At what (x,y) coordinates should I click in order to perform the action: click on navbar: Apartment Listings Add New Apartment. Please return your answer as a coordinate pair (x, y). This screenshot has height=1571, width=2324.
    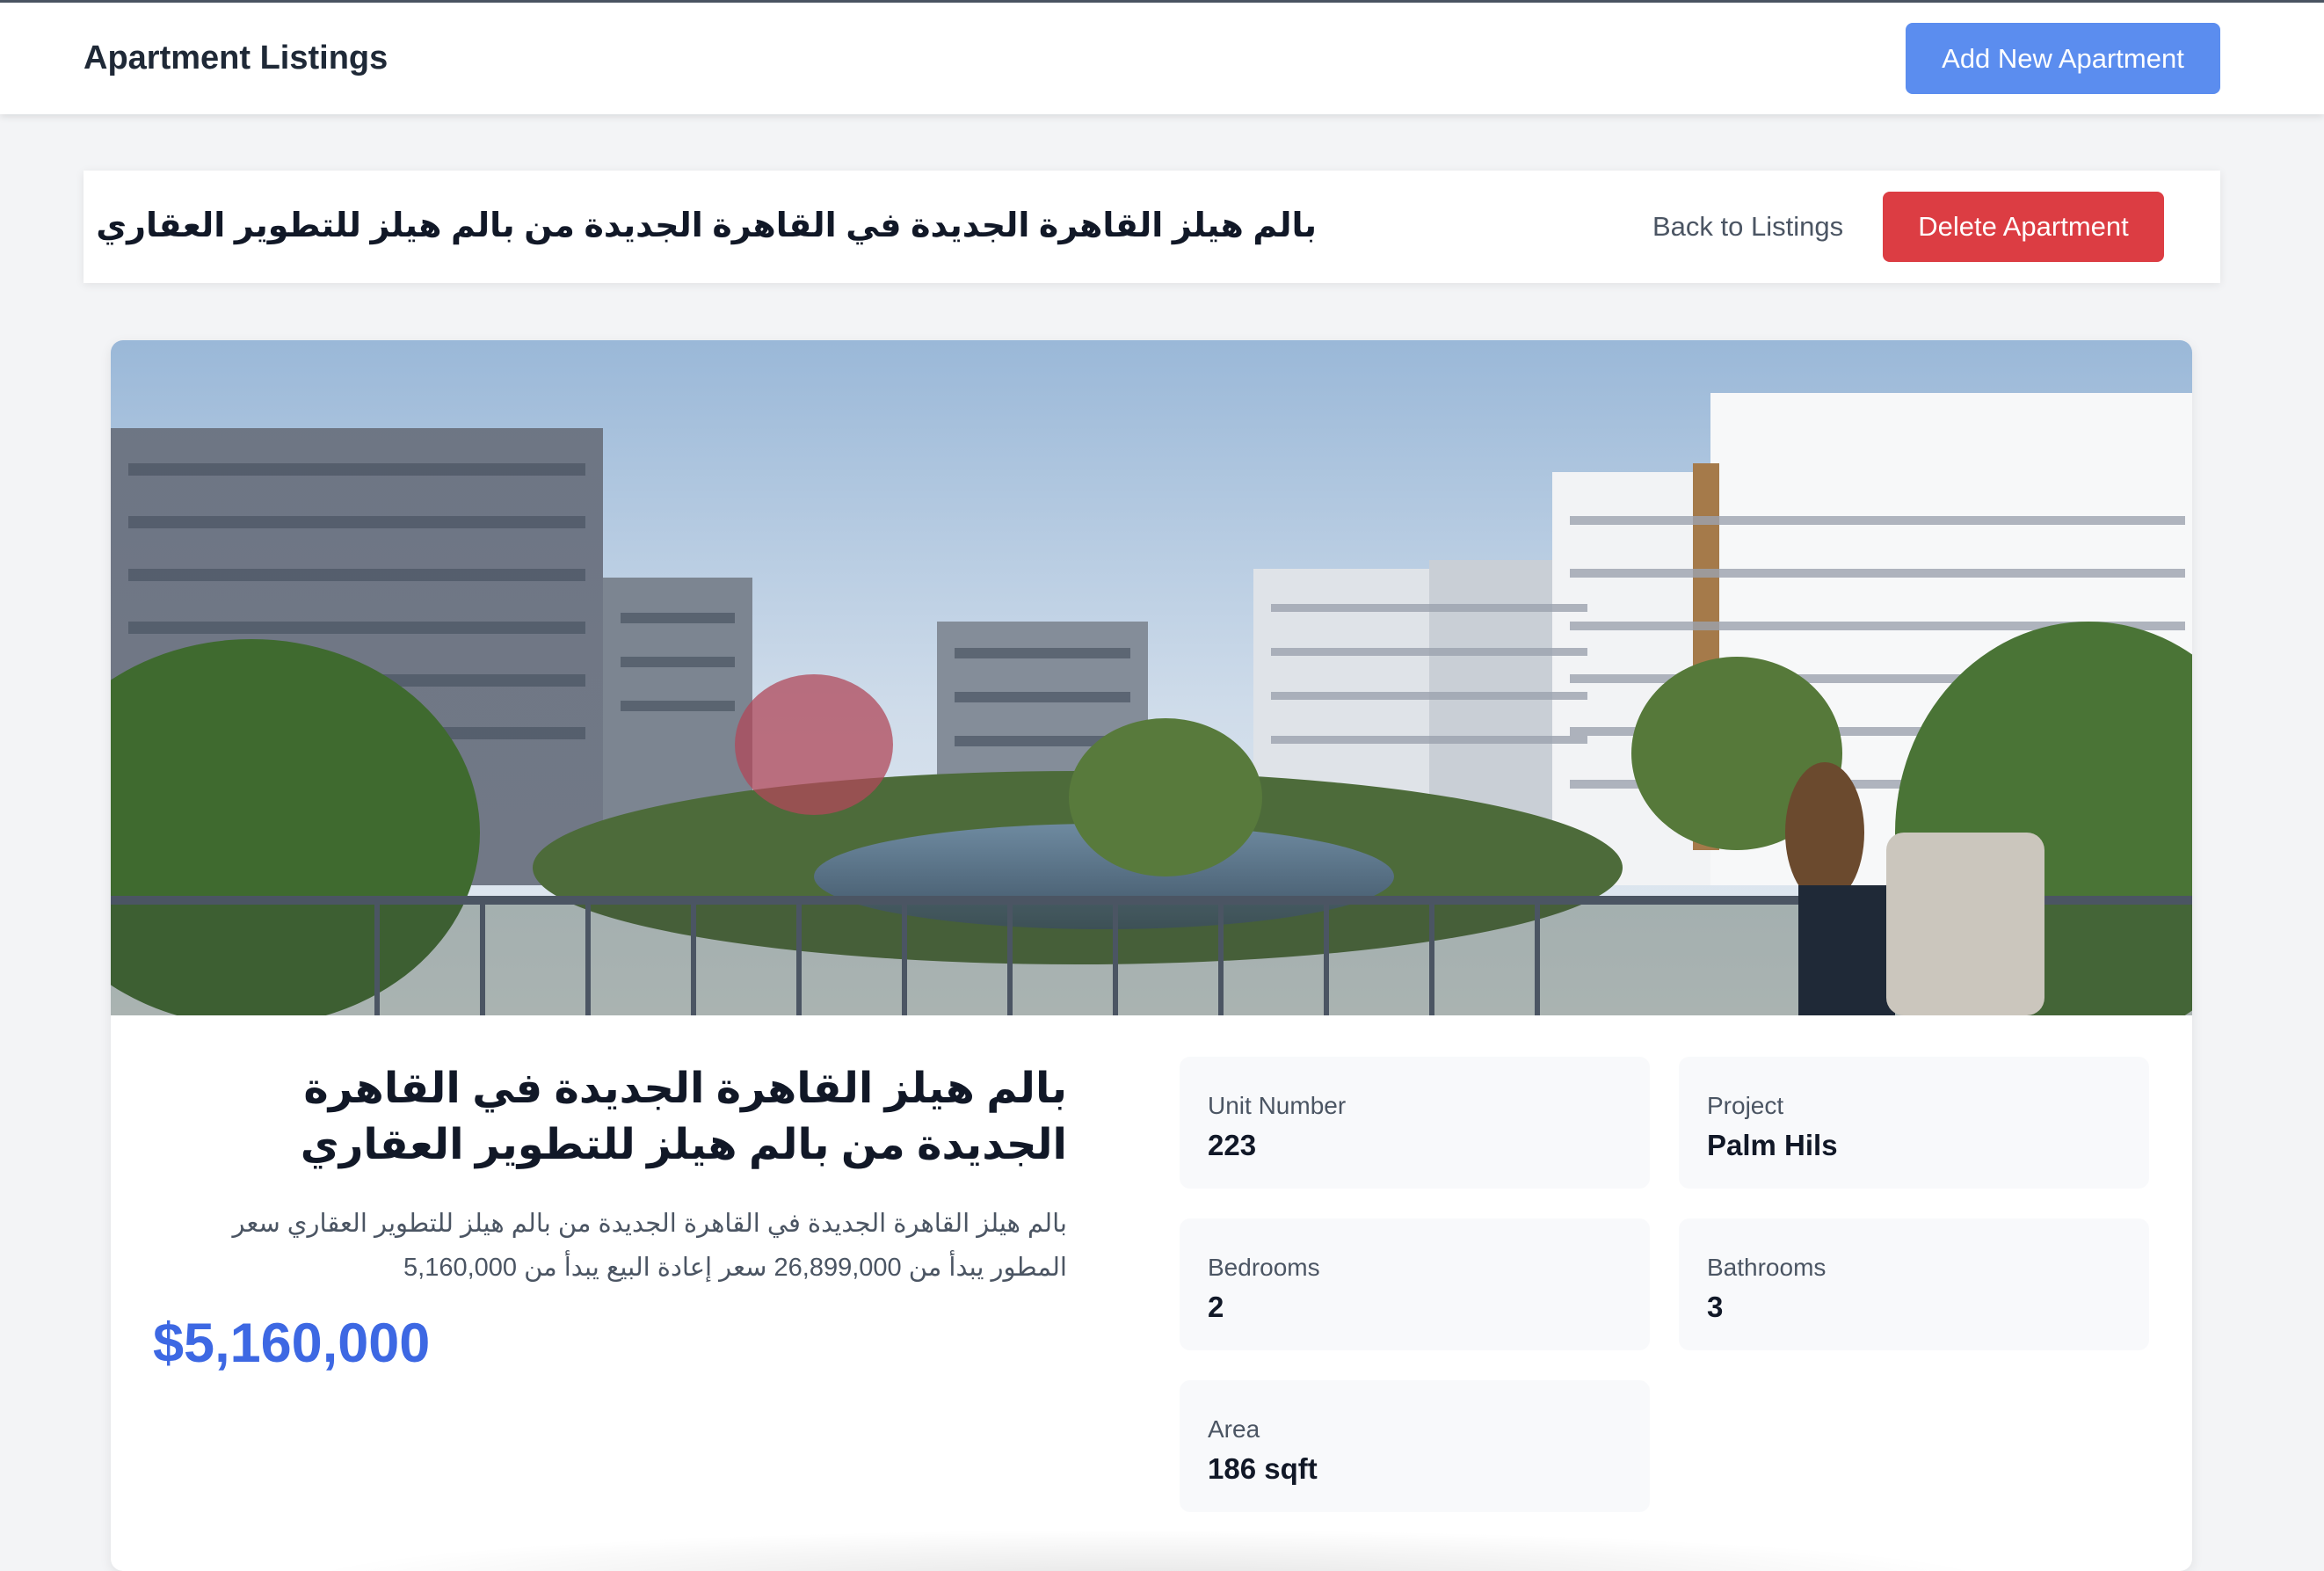
    Looking at the image, I should click on (1162, 58).